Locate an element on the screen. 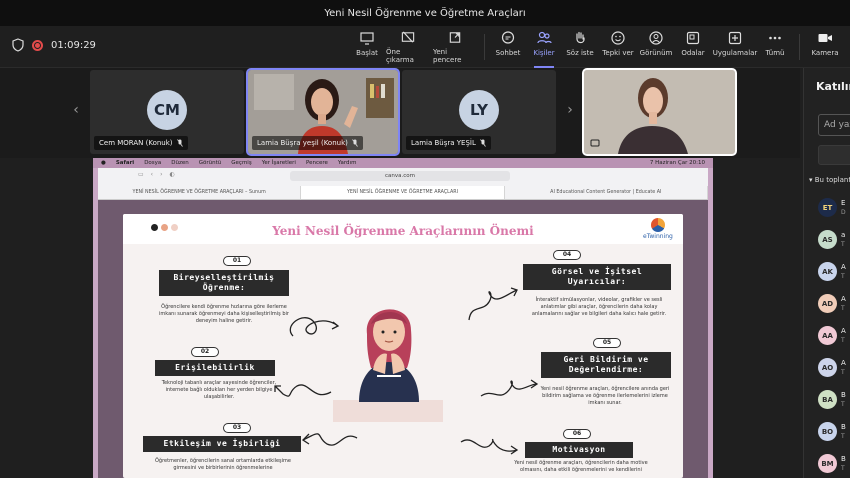 This screenshot has height=478, width=850. participant-tile-speaker: Lamia Büşra yeşil (Konuk) is located at coordinates (323, 112).